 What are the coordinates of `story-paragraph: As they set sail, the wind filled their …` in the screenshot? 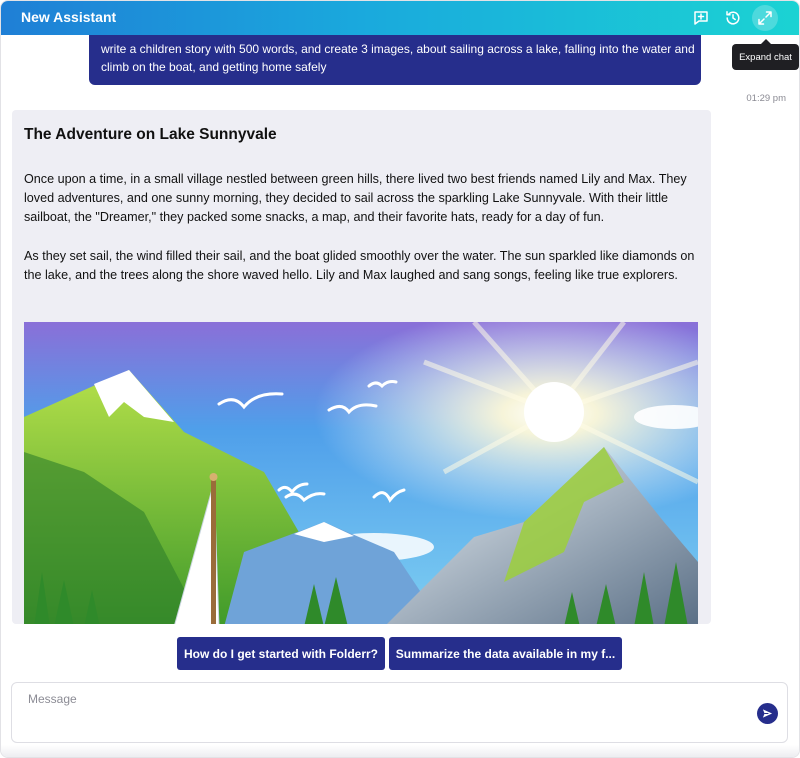 It's located at (359, 266).